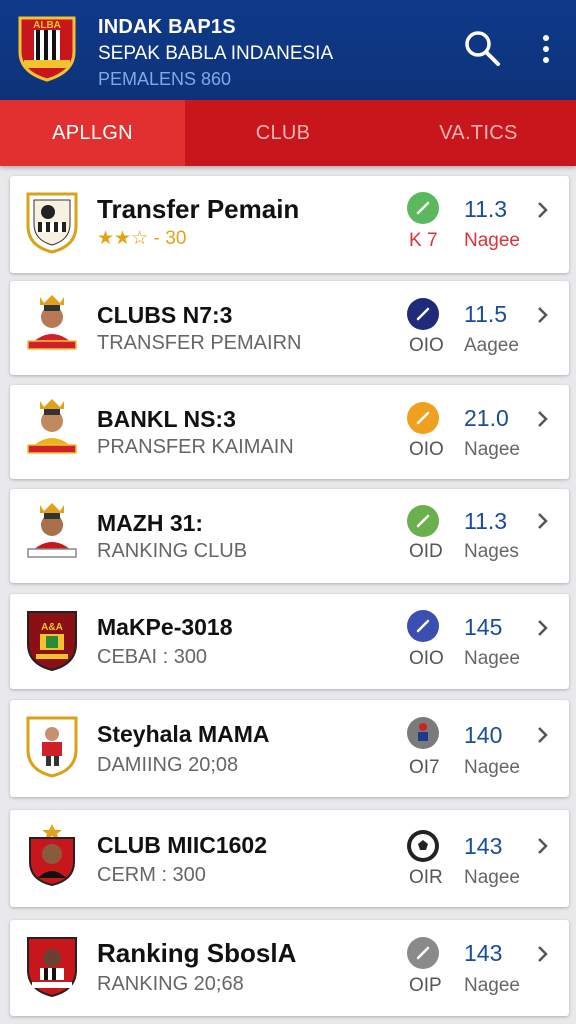 This screenshot has width=576, height=1024. Describe the element at coordinates (198, 209) in the screenshot. I see `item-name: Transfer Pemain` at that location.